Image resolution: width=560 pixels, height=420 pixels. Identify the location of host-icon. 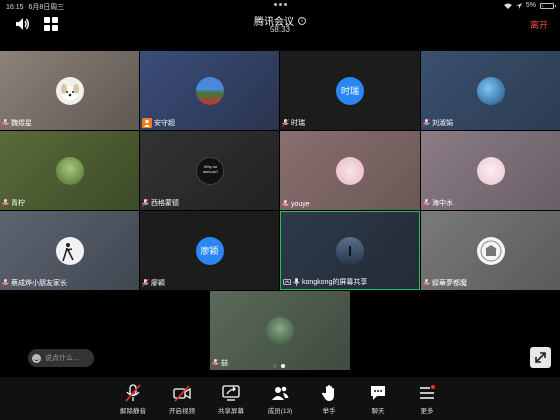
(147, 123).